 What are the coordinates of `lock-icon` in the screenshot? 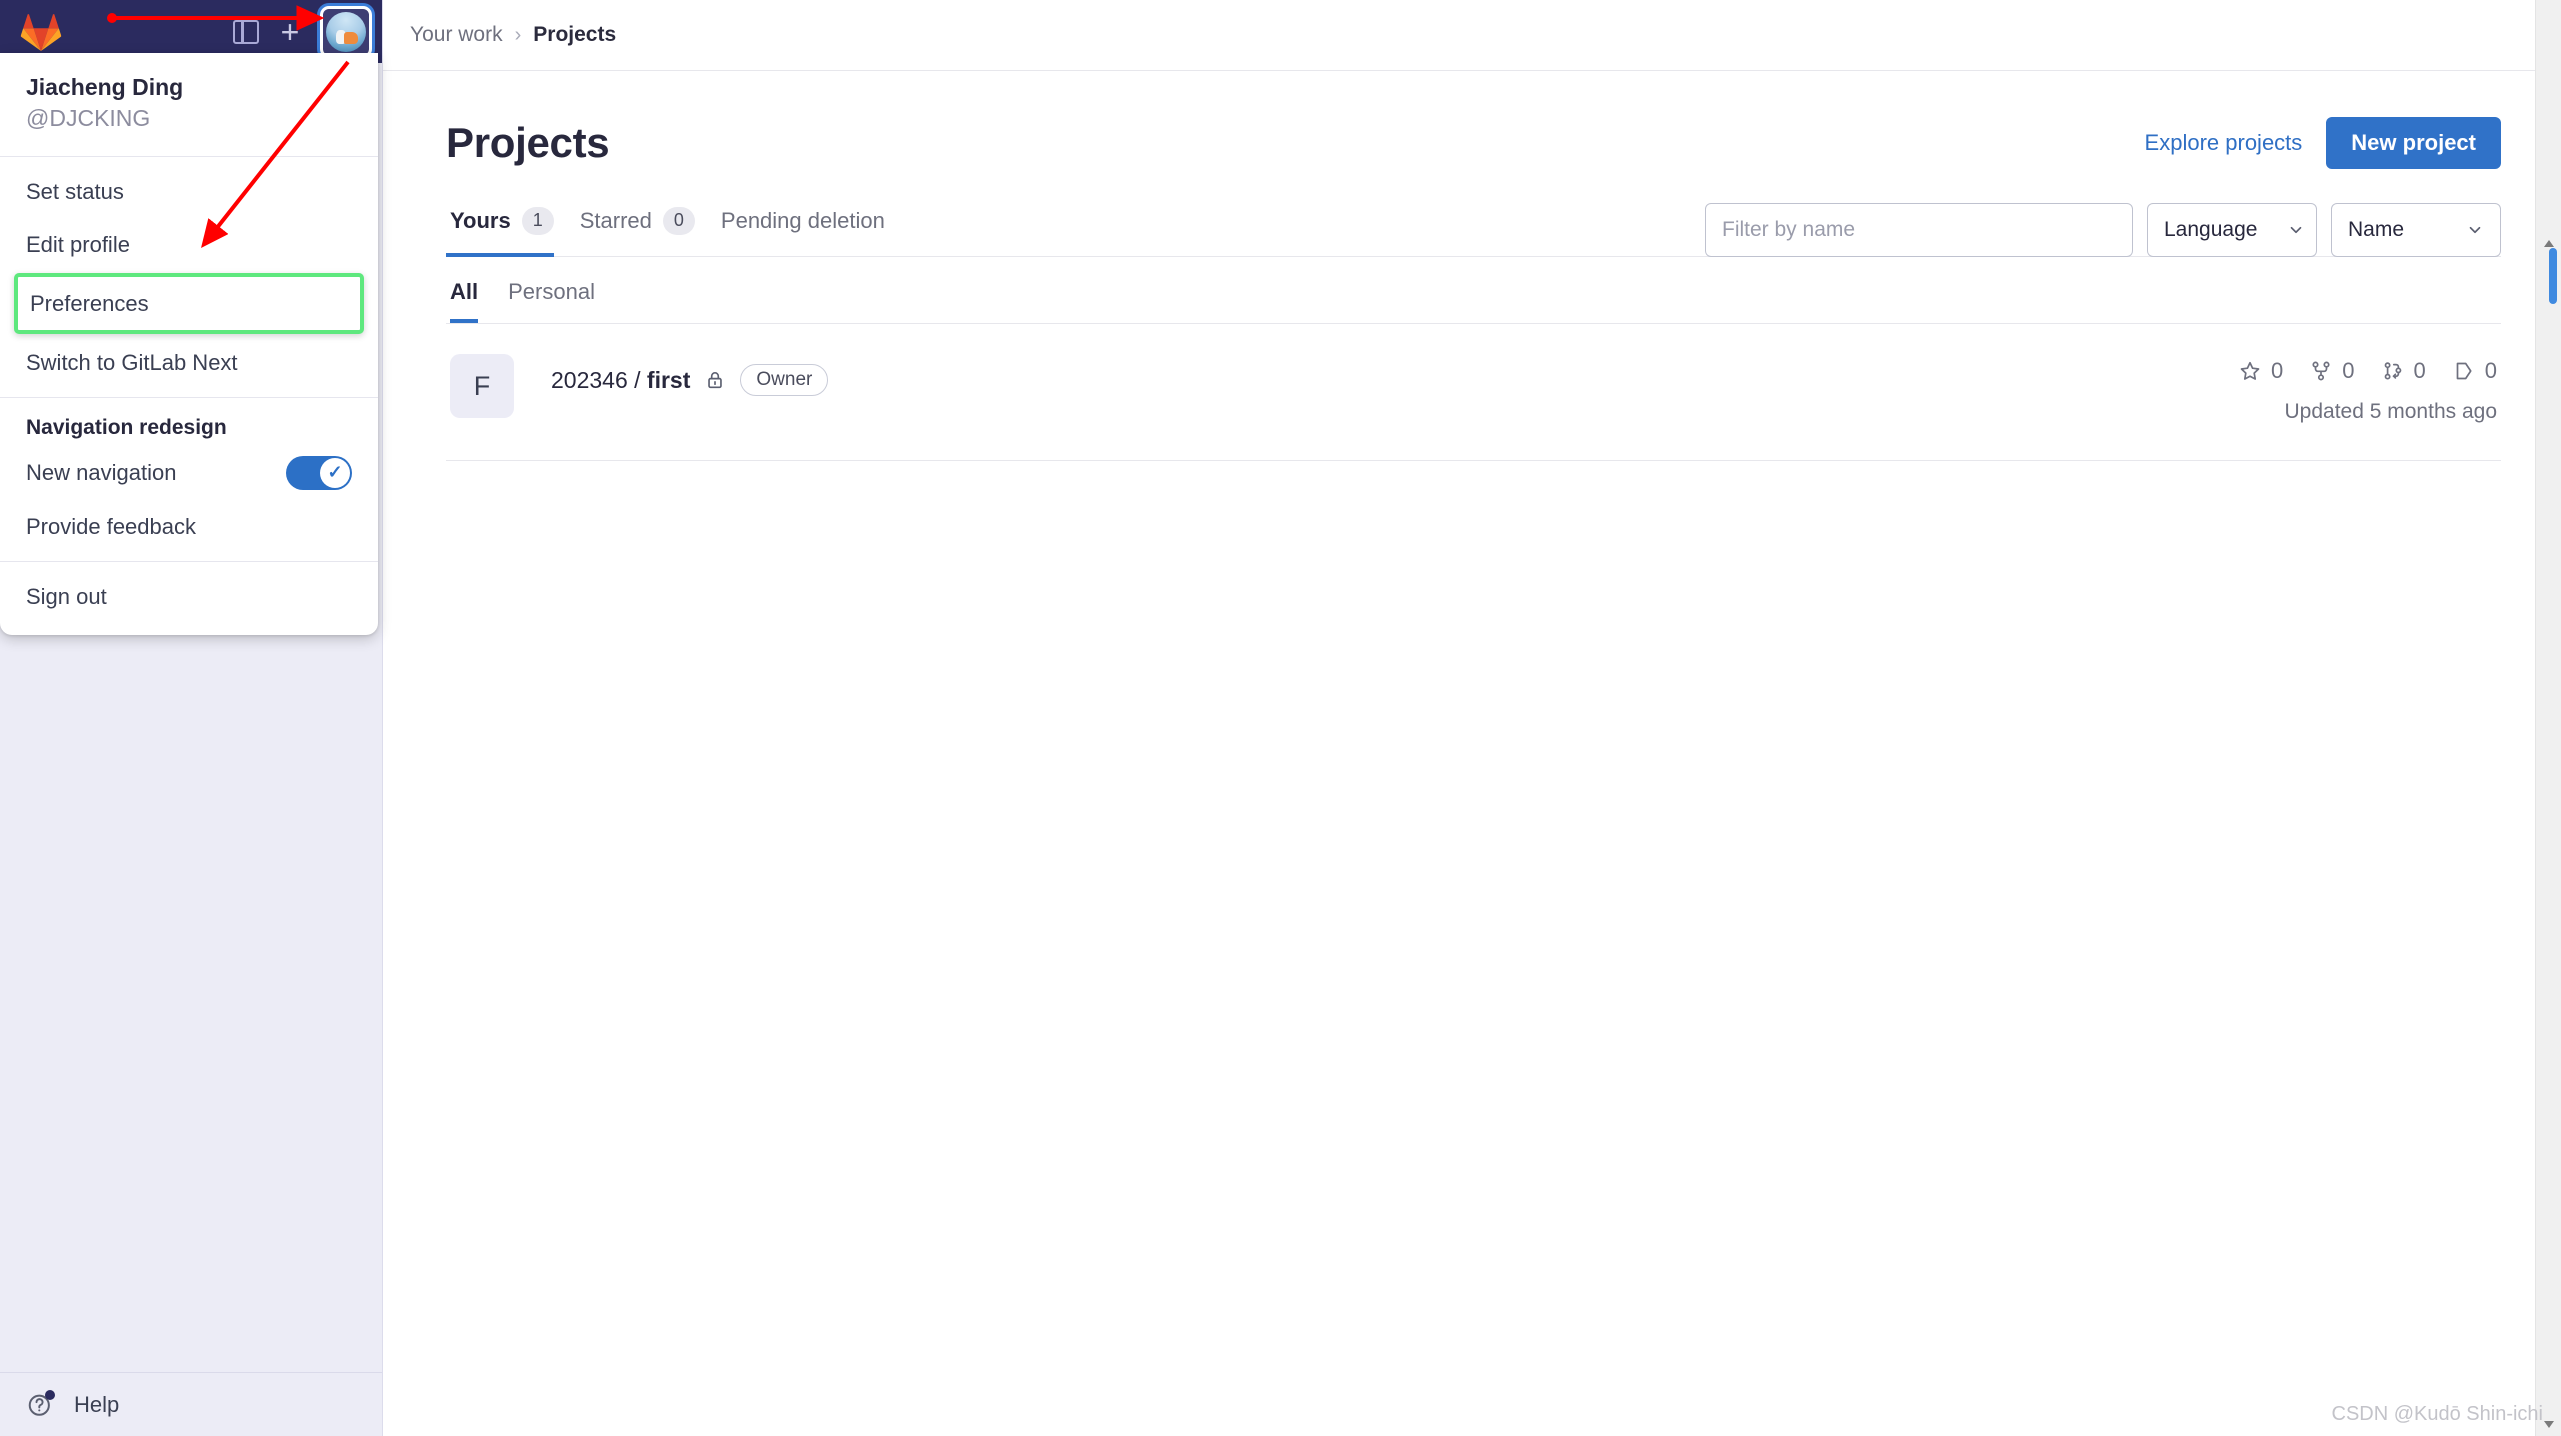 It's located at (715, 380).